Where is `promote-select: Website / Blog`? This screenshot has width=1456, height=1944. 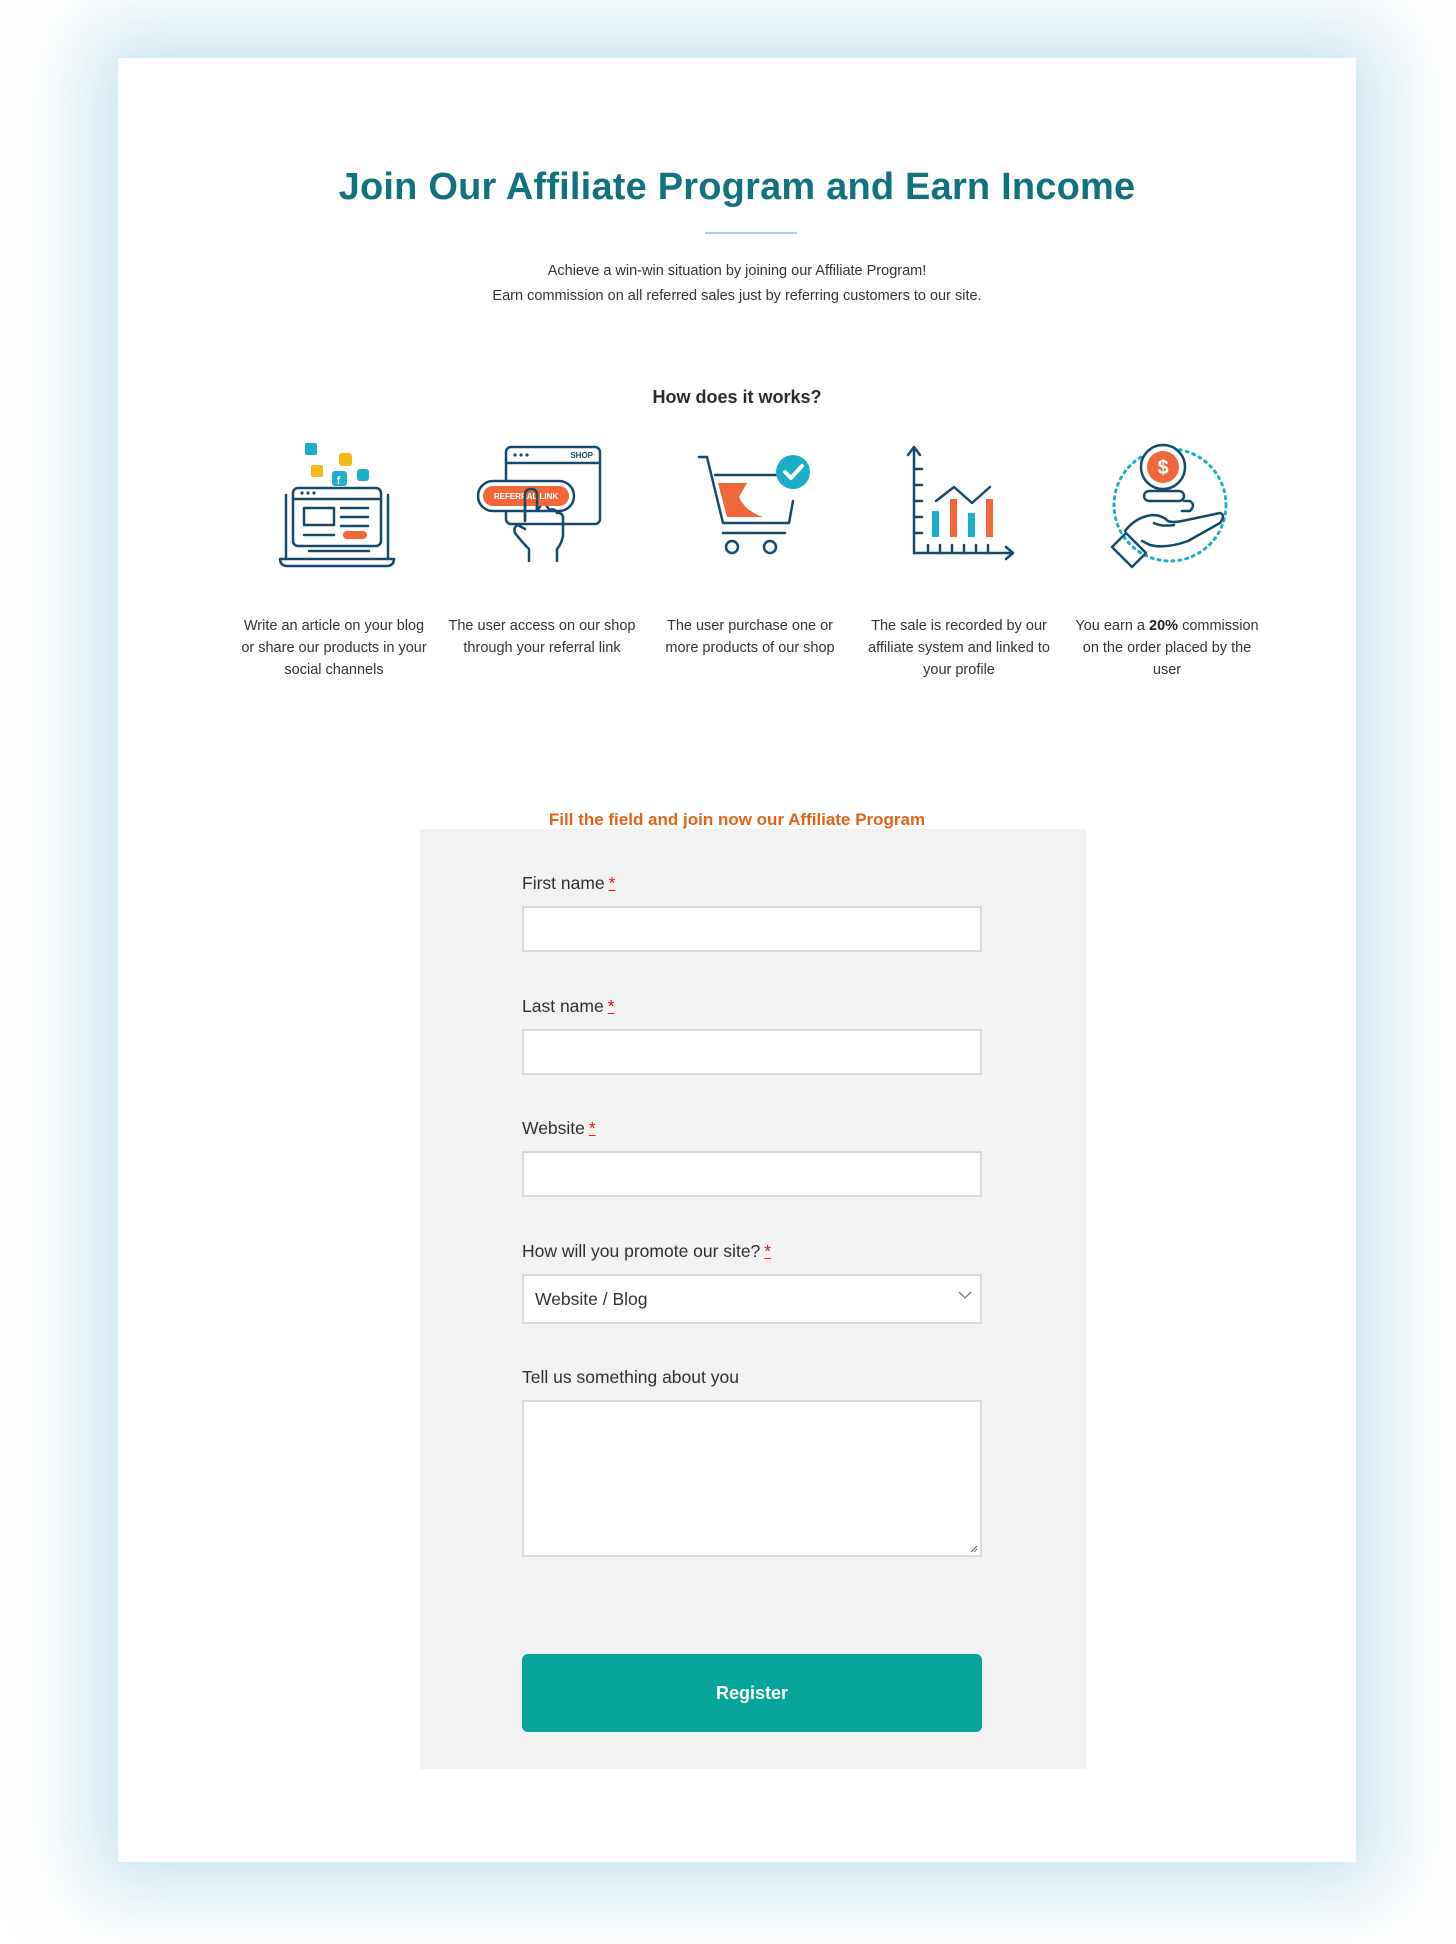
promote-select: Website / Blog is located at coordinates (752, 1299).